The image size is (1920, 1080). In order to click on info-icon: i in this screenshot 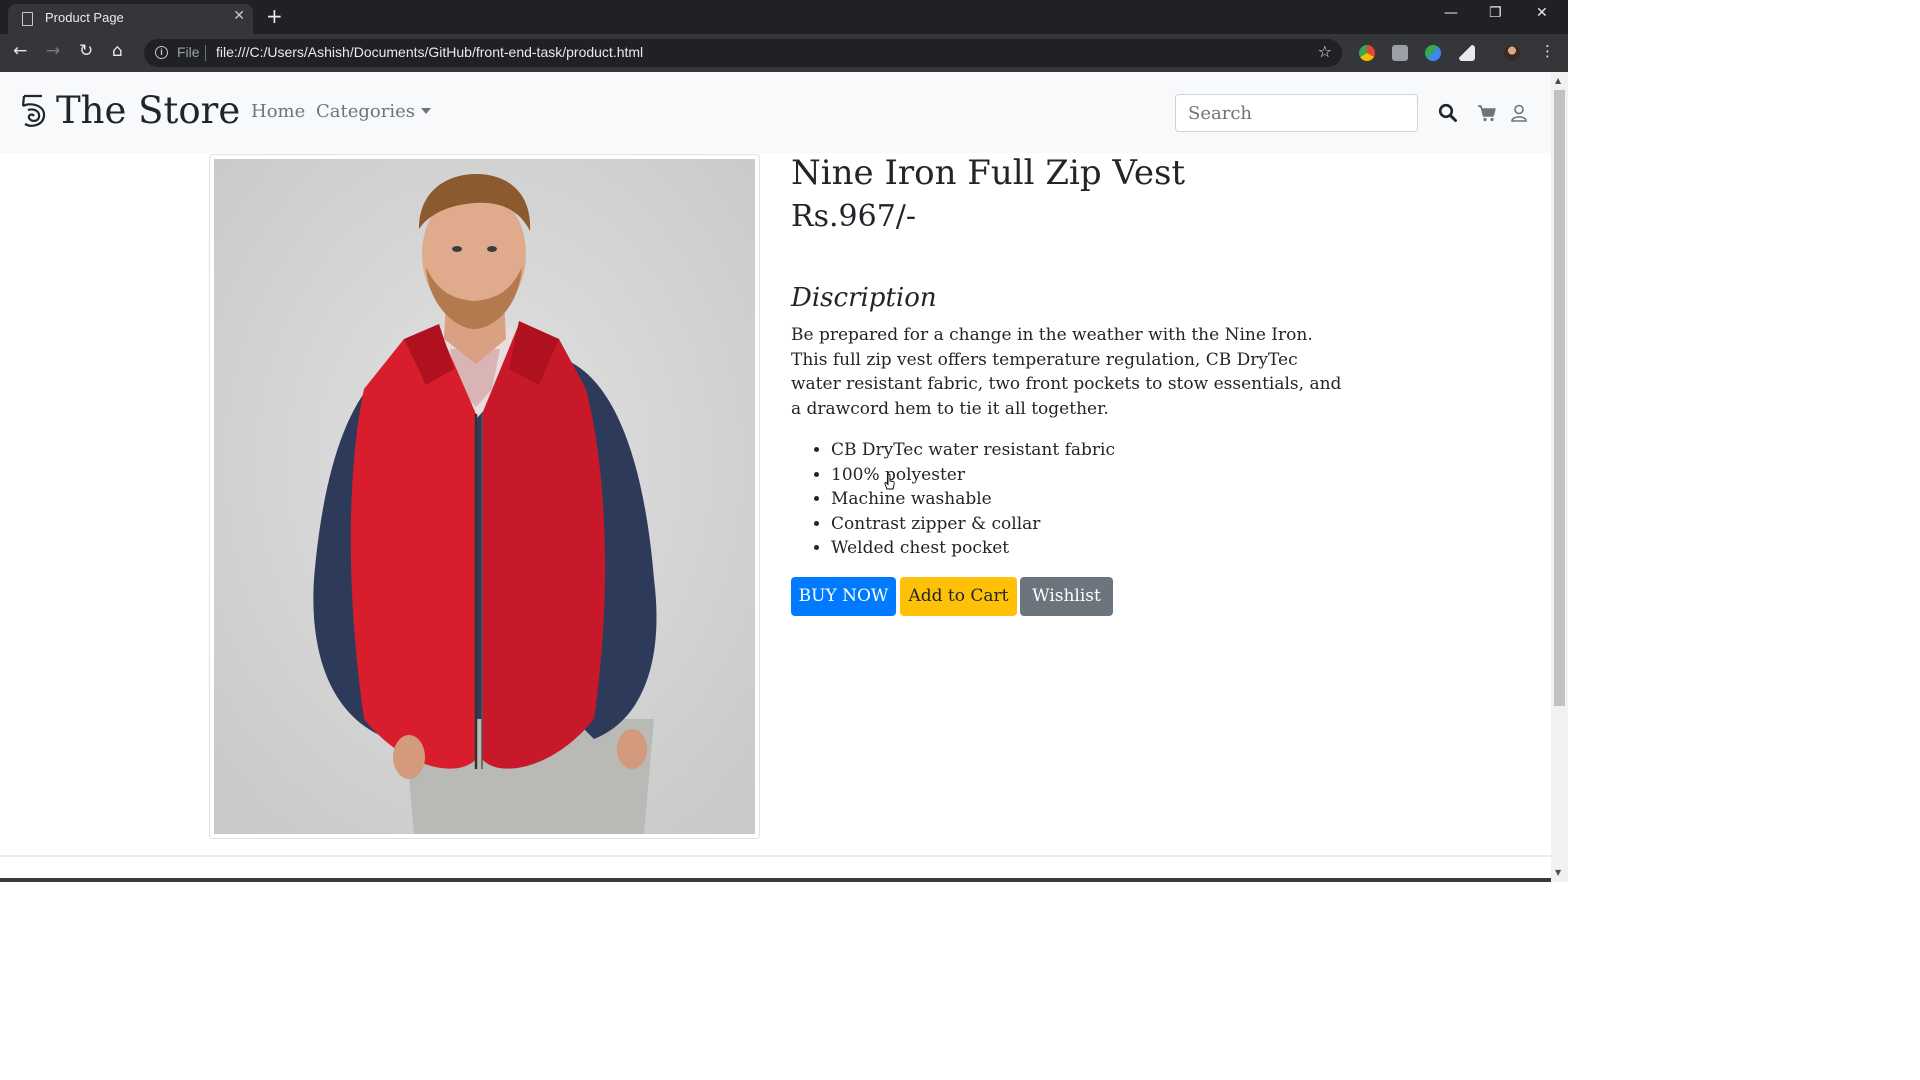, I will do `click(161, 52)`.